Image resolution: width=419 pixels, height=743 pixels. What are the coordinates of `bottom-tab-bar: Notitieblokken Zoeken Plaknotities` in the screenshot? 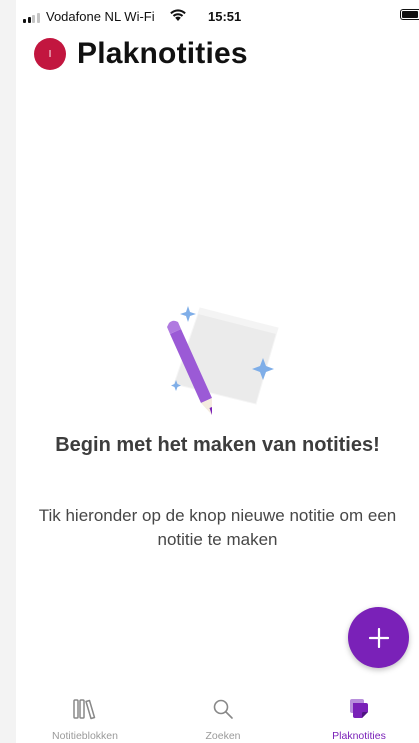 It's located at (217, 716).